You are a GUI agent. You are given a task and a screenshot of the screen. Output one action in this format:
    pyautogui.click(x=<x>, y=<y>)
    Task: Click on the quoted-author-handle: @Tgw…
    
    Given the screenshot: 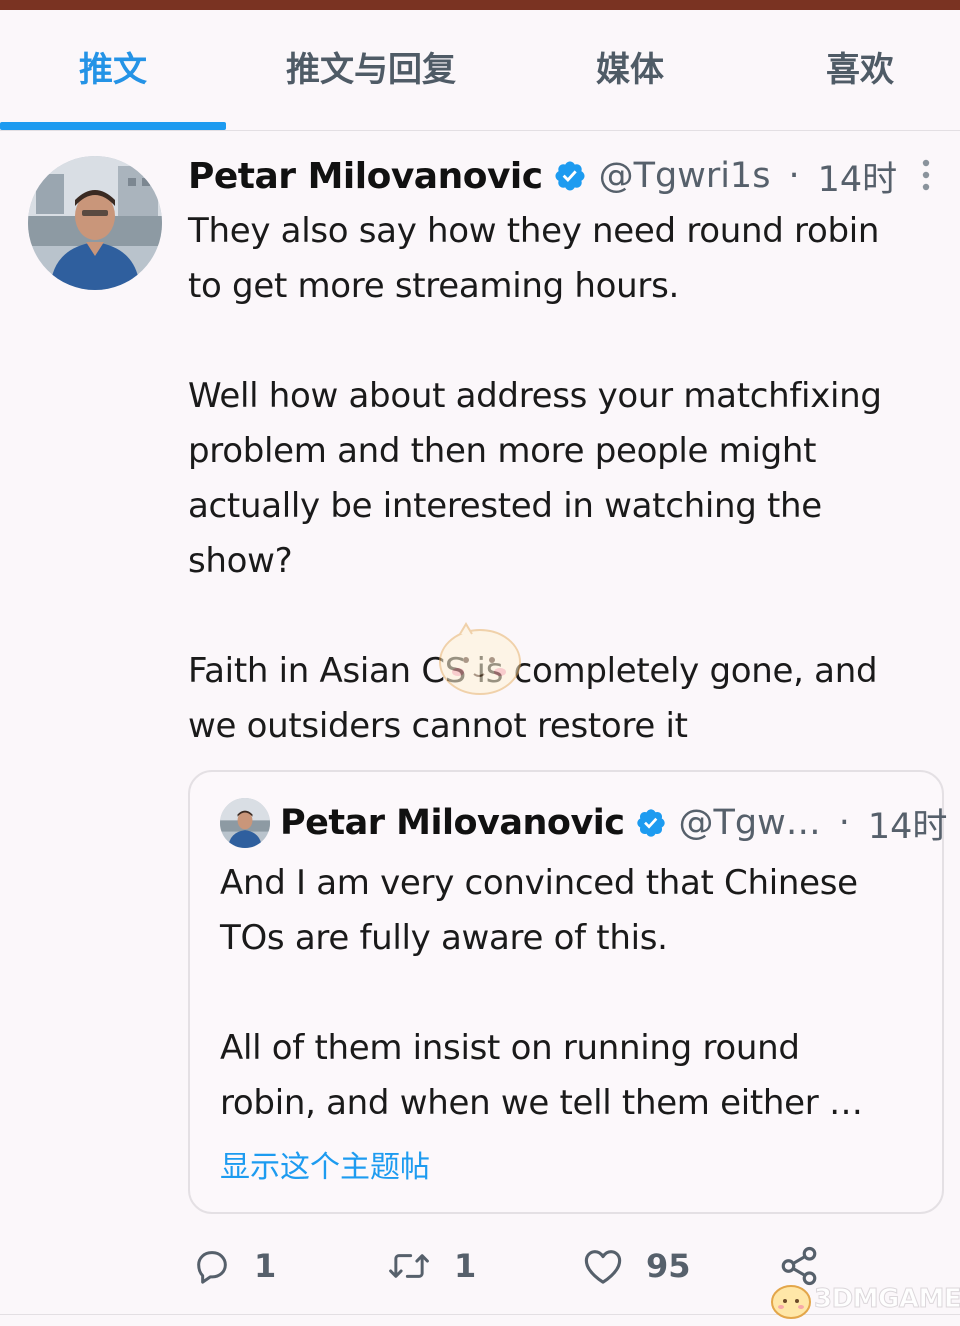 What is the action you would take?
    pyautogui.click(x=749, y=823)
    